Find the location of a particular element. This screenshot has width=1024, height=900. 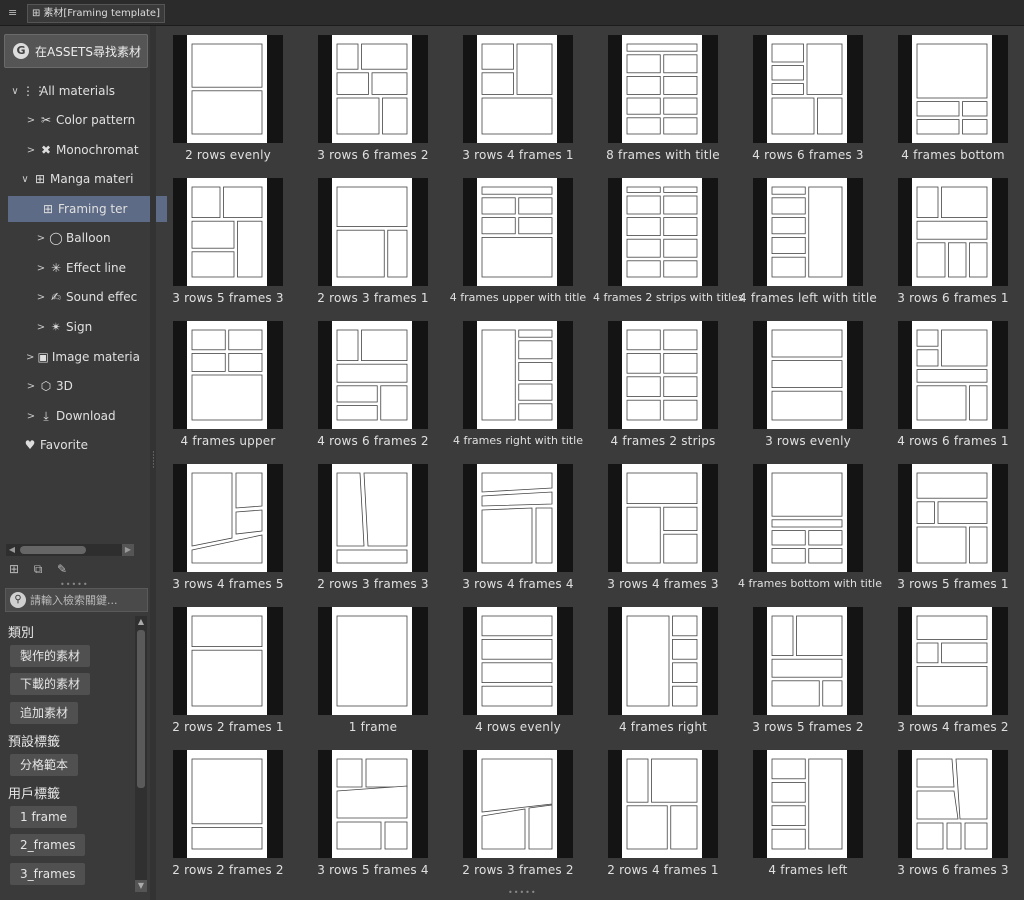

template-tile: 8 frames with title is located at coordinates (665, 97).